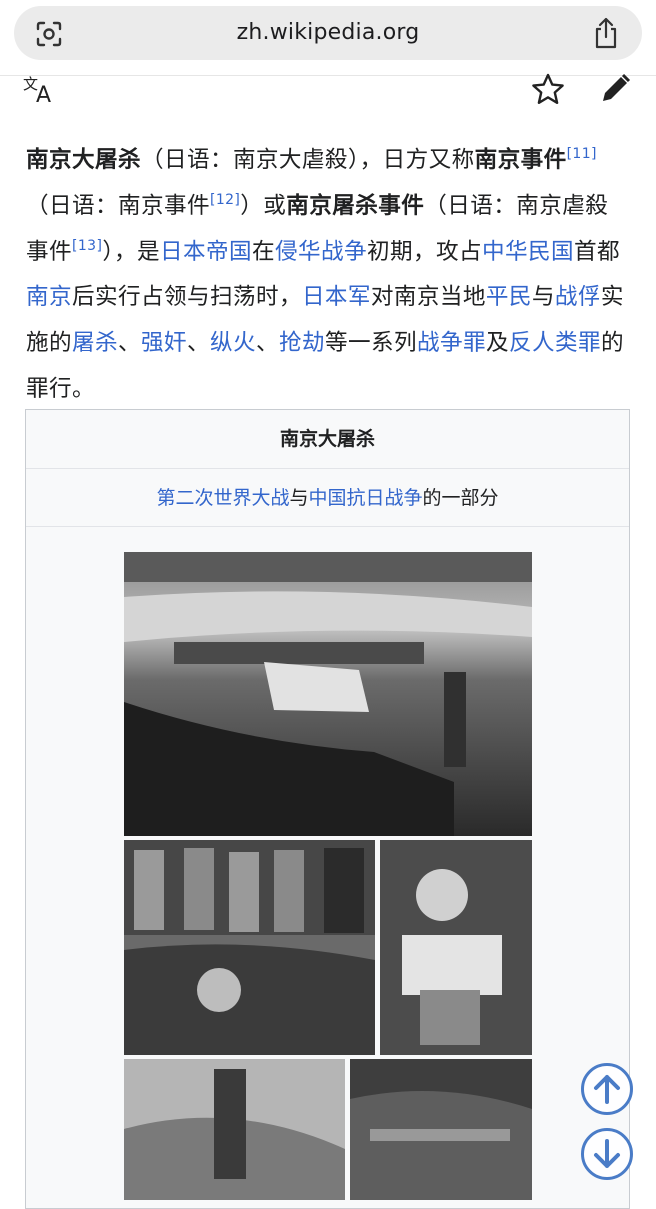 This screenshot has height=1209, width=656. What do you see at coordinates (528, 252) in the screenshot?
I see `link-republic-of-china: 中华民国` at bounding box center [528, 252].